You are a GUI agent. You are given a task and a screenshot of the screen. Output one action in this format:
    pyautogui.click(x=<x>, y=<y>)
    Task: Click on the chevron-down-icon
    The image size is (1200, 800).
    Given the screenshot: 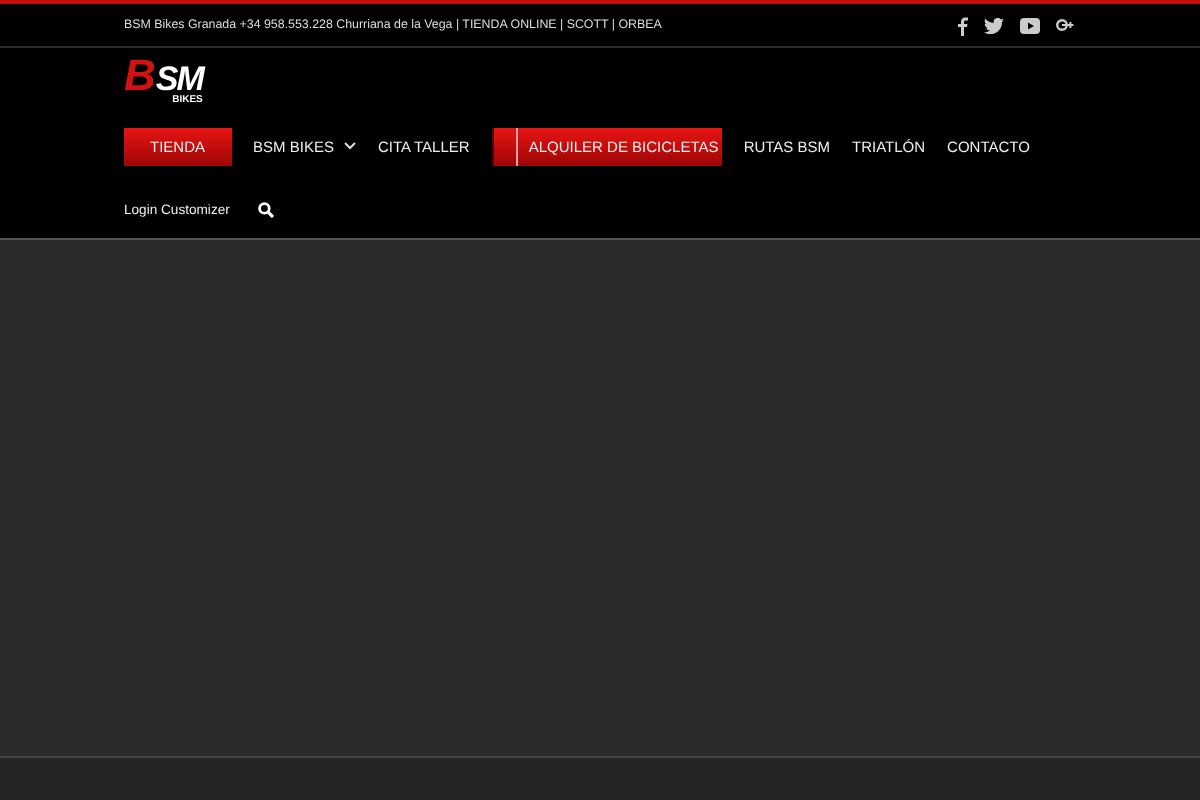 What is the action you would take?
    pyautogui.click(x=349, y=146)
    